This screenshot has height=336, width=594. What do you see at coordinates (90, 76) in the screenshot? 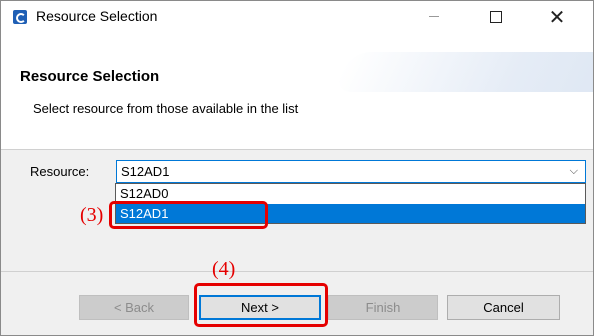
I see `page-title: Resource Selection` at bounding box center [90, 76].